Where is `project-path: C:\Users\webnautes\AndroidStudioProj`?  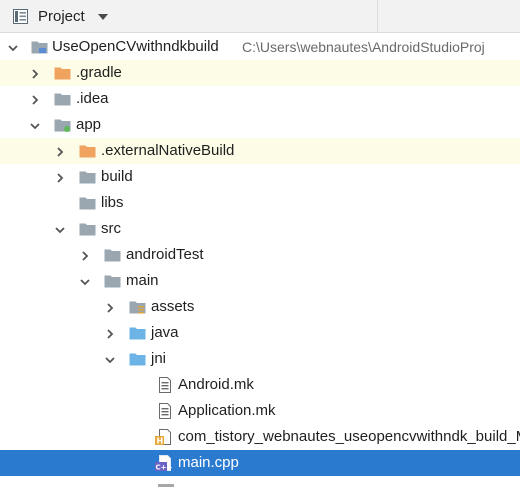 project-path: C:\Users\webnautes\AndroidStudioProj is located at coordinates (363, 47).